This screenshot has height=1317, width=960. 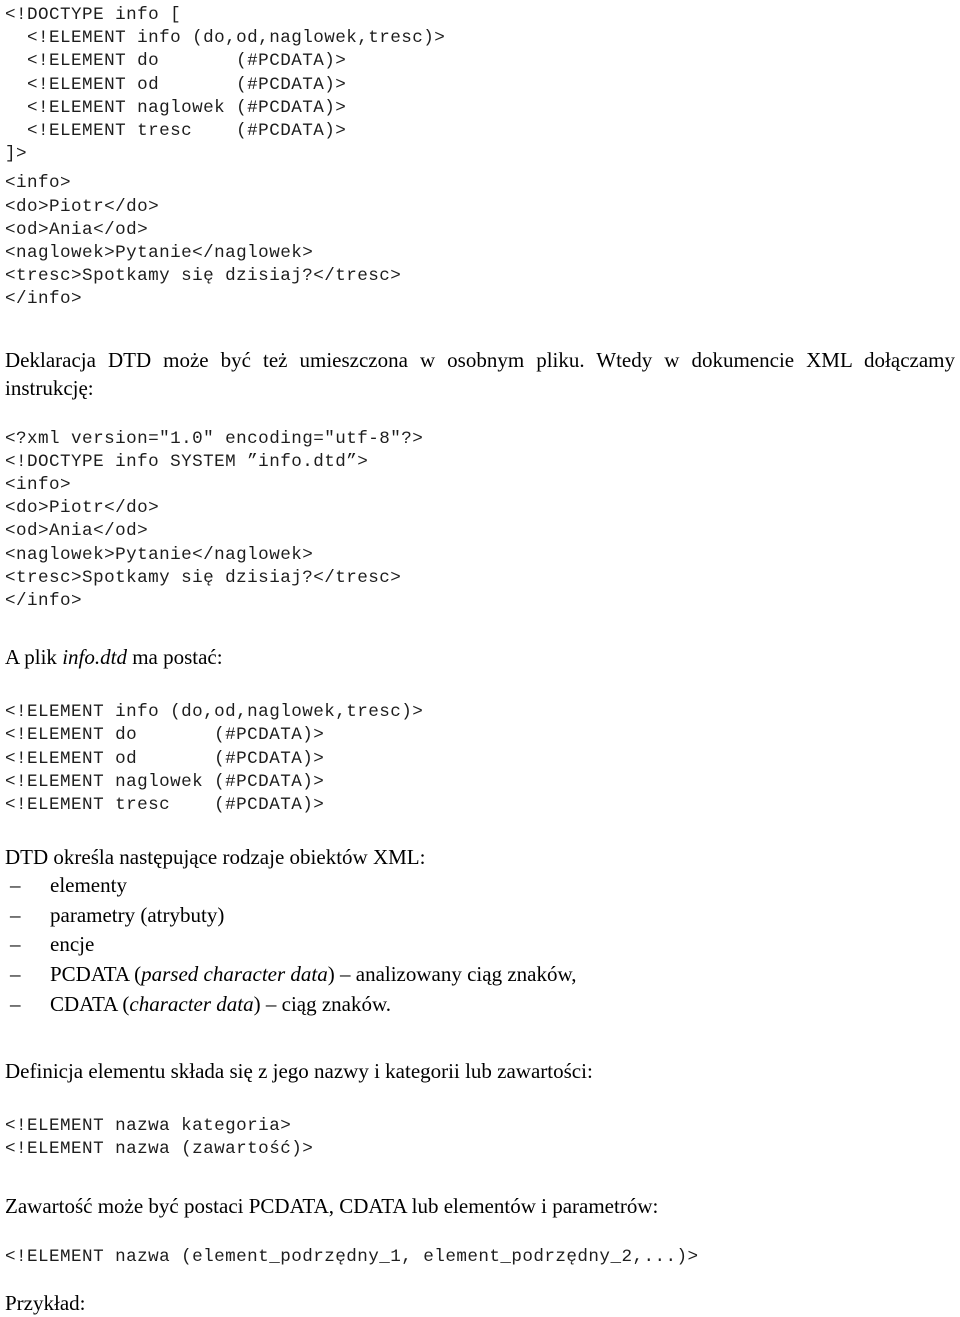 I want to click on list-item: – encje, so click(x=480, y=945).